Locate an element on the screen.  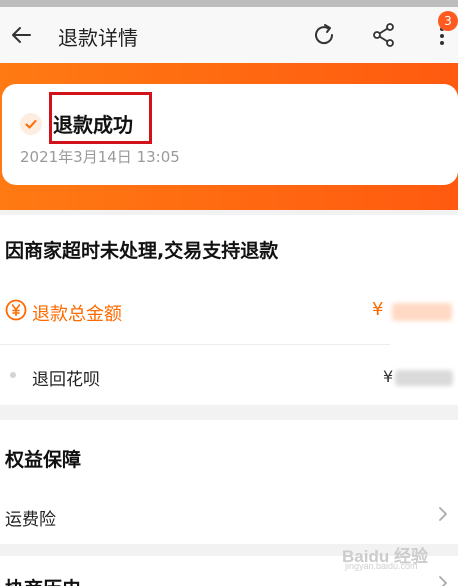
check-icon is located at coordinates (31, 124).